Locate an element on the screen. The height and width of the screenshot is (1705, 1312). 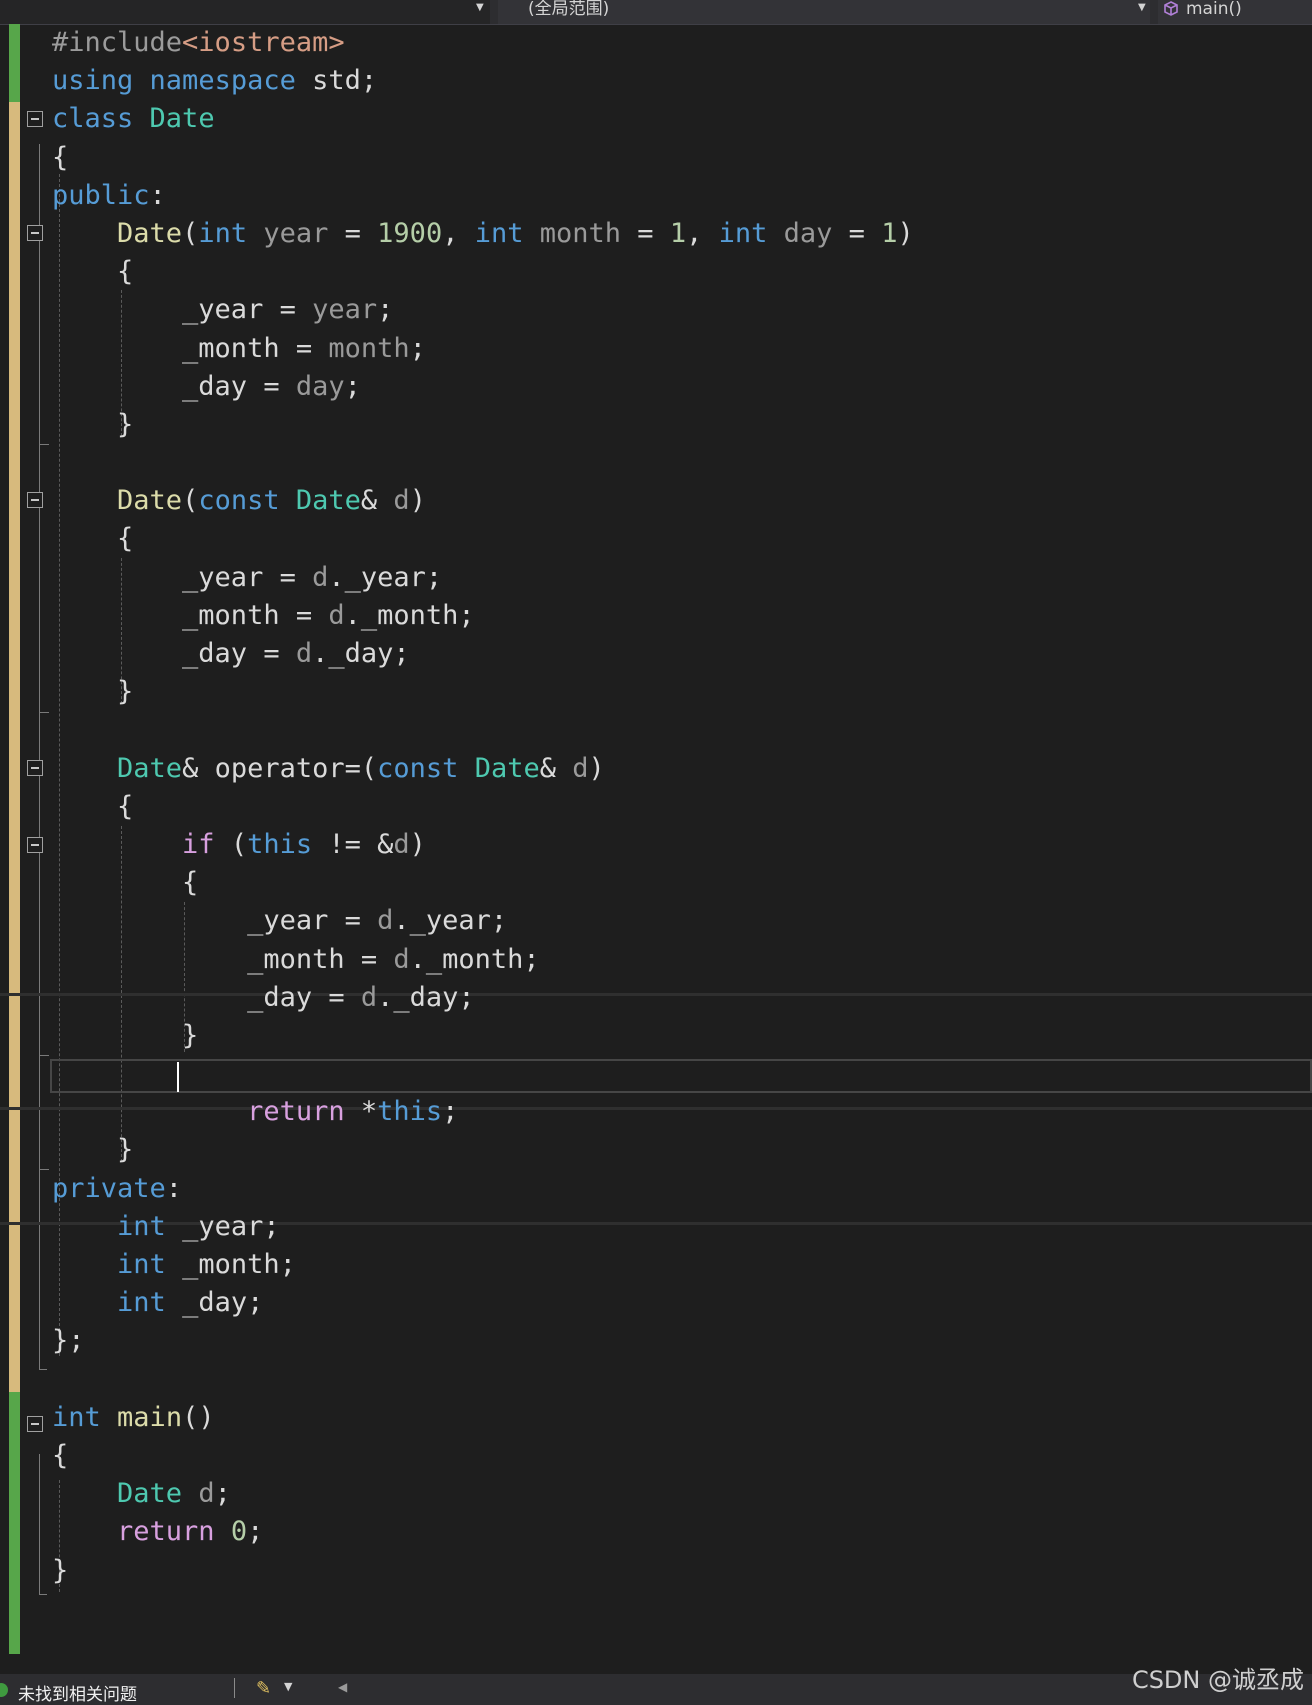
collapse-copy-constructor-button is located at coordinates (35, 500).